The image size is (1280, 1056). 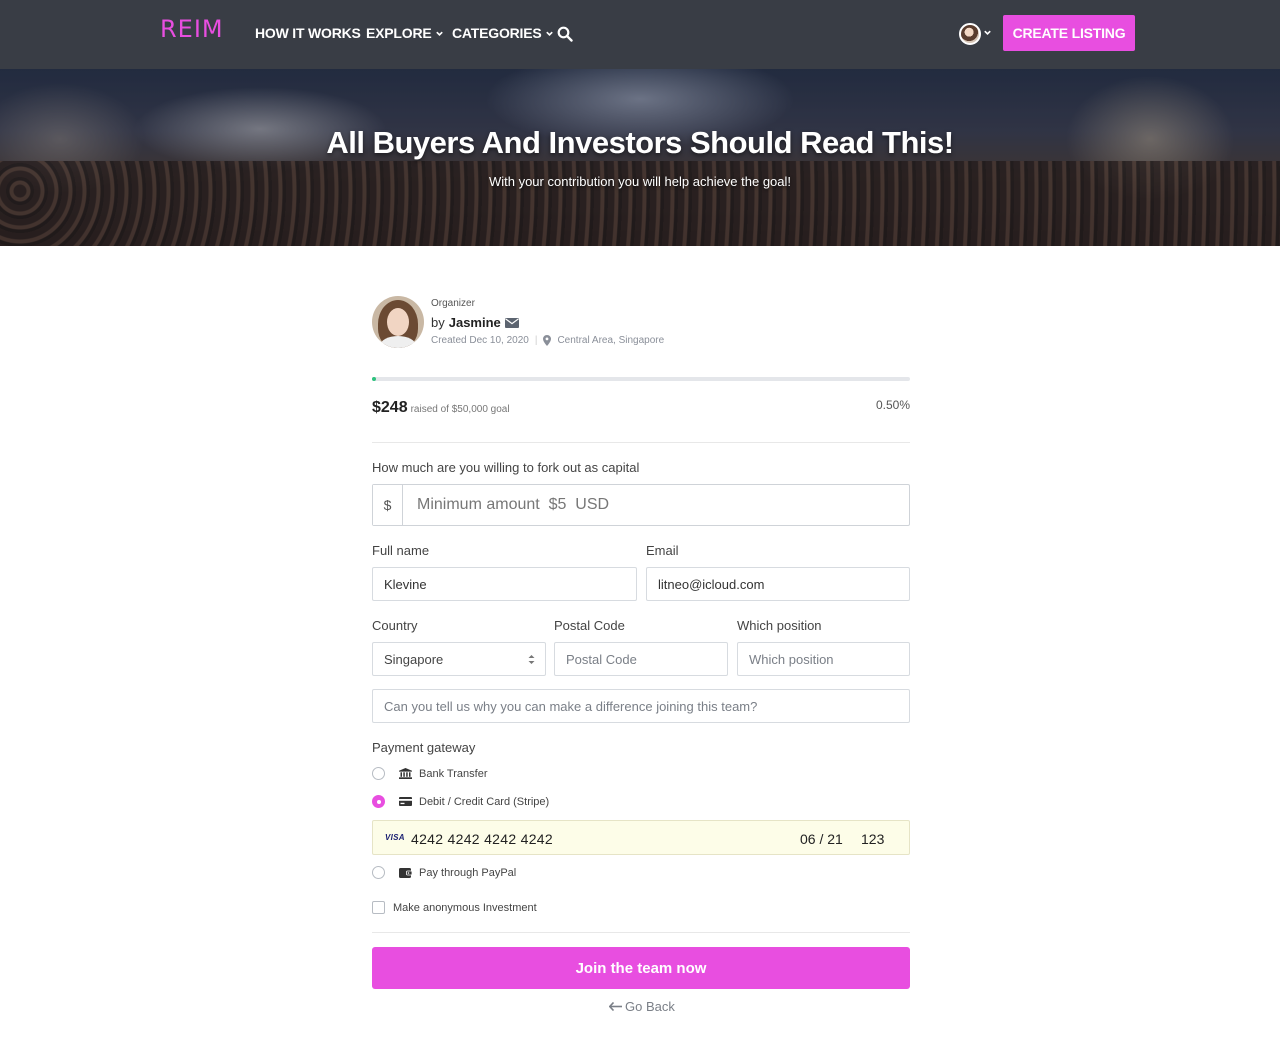 I want to click on nav-categories-label: CATEGORIES, so click(x=497, y=33).